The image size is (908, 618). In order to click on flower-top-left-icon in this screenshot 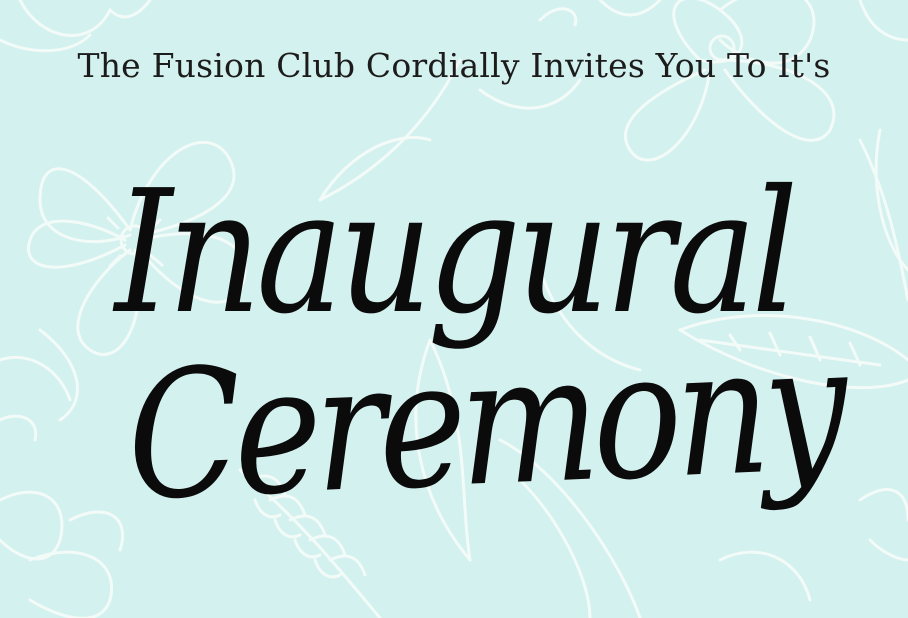, I will do `click(76, 26)`.